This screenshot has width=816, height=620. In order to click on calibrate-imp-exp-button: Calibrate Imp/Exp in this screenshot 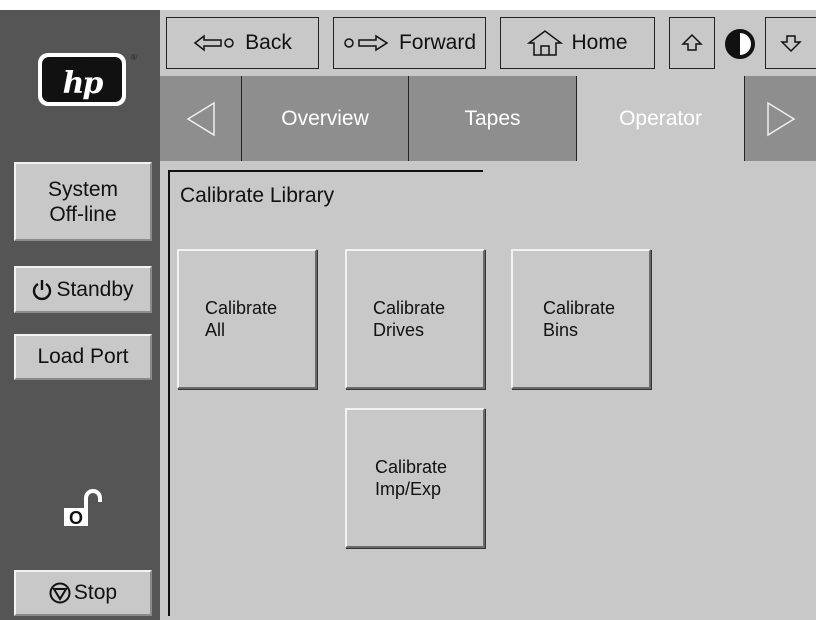, I will do `click(415, 478)`.